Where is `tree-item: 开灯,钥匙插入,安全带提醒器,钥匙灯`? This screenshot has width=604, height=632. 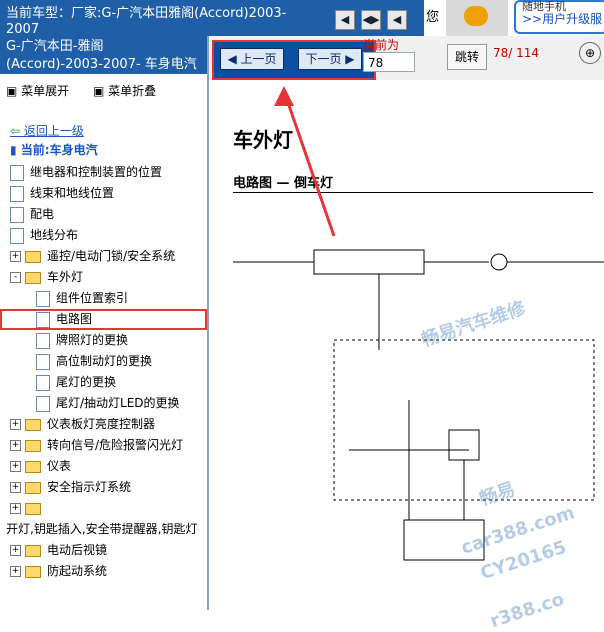 tree-item: 开灯,钥匙插入,安全带提醒器,钥匙灯 is located at coordinates (103, 529).